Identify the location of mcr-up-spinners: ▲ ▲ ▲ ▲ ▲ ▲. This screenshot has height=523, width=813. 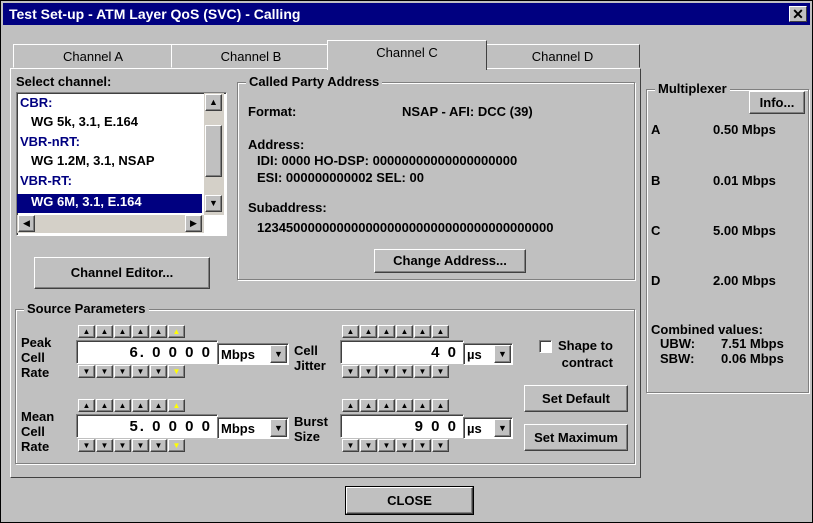
(131, 405).